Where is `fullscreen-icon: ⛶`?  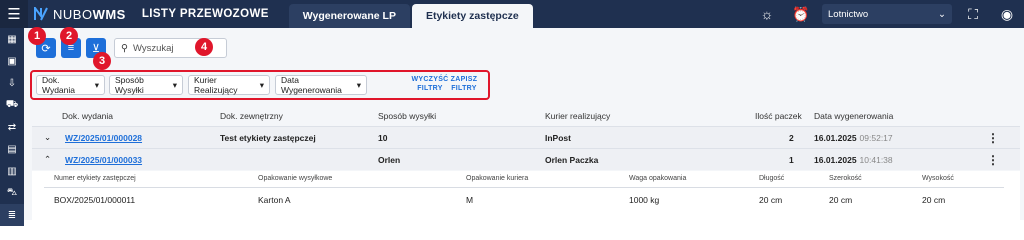 fullscreen-icon: ⛶ is located at coordinates (973, 14).